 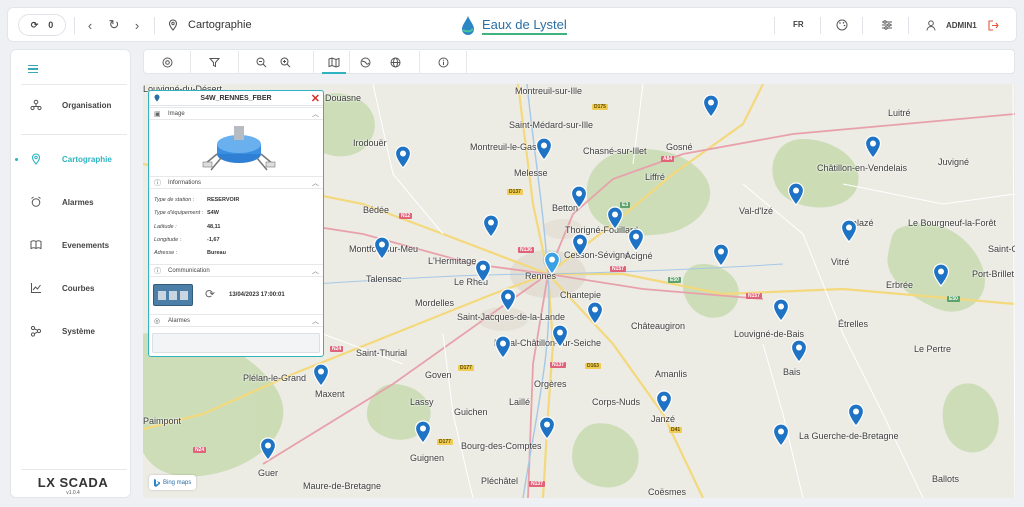 I want to click on station-marker-selected, so click(x=552, y=263).